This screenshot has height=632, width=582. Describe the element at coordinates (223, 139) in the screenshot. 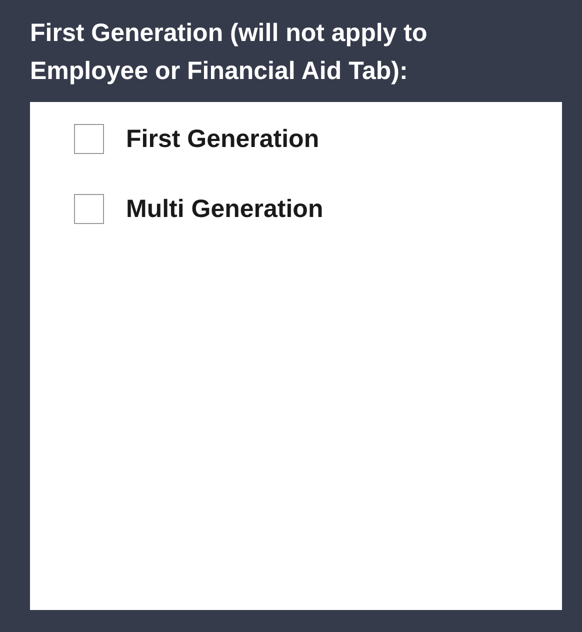

I see `checkbox-label: First Generation` at that location.